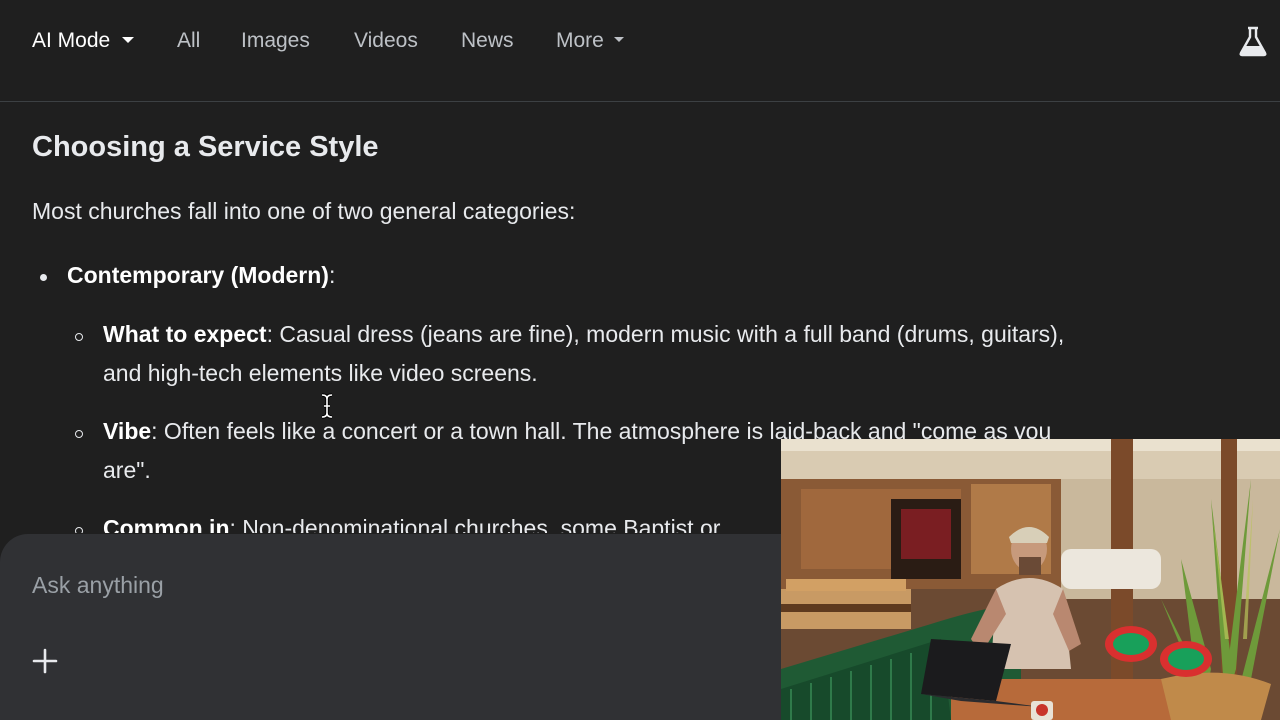 The width and height of the screenshot is (1280, 720). I want to click on list-item-suffix: :, so click(332, 275).